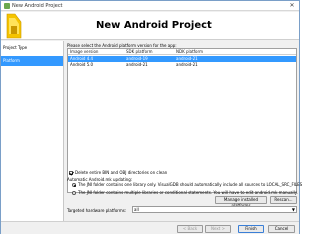  What do you see at coordinates (37, 6) in the screenshot?
I see `window-title: New Android Project` at bounding box center [37, 6].